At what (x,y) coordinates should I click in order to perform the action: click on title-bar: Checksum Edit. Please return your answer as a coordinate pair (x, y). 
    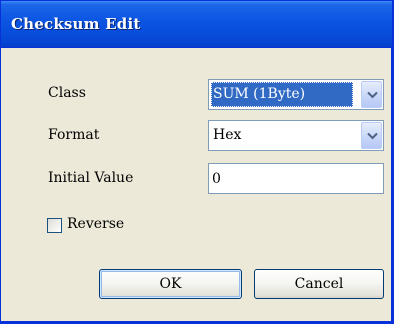
    Looking at the image, I should click on (196, 24).